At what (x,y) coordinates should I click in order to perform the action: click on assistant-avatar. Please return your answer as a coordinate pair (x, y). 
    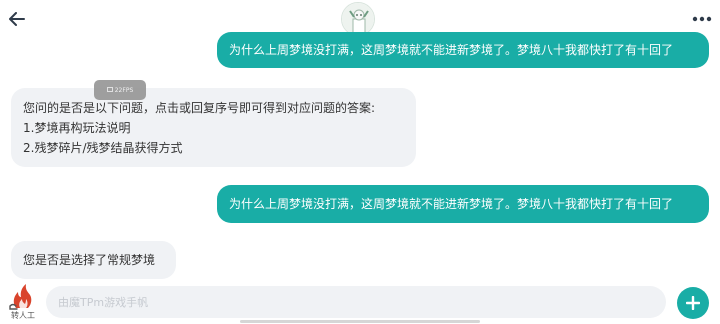
    Looking at the image, I should click on (358, 19).